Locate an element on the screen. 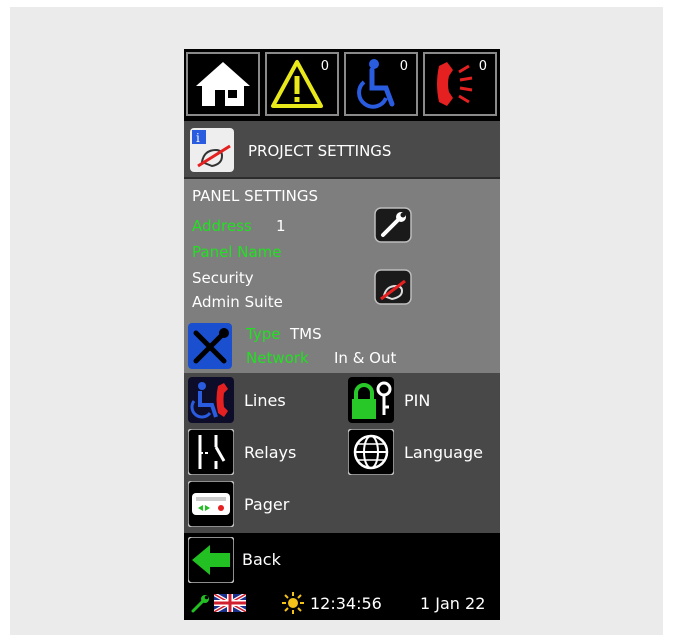 The height and width of the screenshot is (642, 673). menu-item-pager: Pager is located at coordinates (258, 504).